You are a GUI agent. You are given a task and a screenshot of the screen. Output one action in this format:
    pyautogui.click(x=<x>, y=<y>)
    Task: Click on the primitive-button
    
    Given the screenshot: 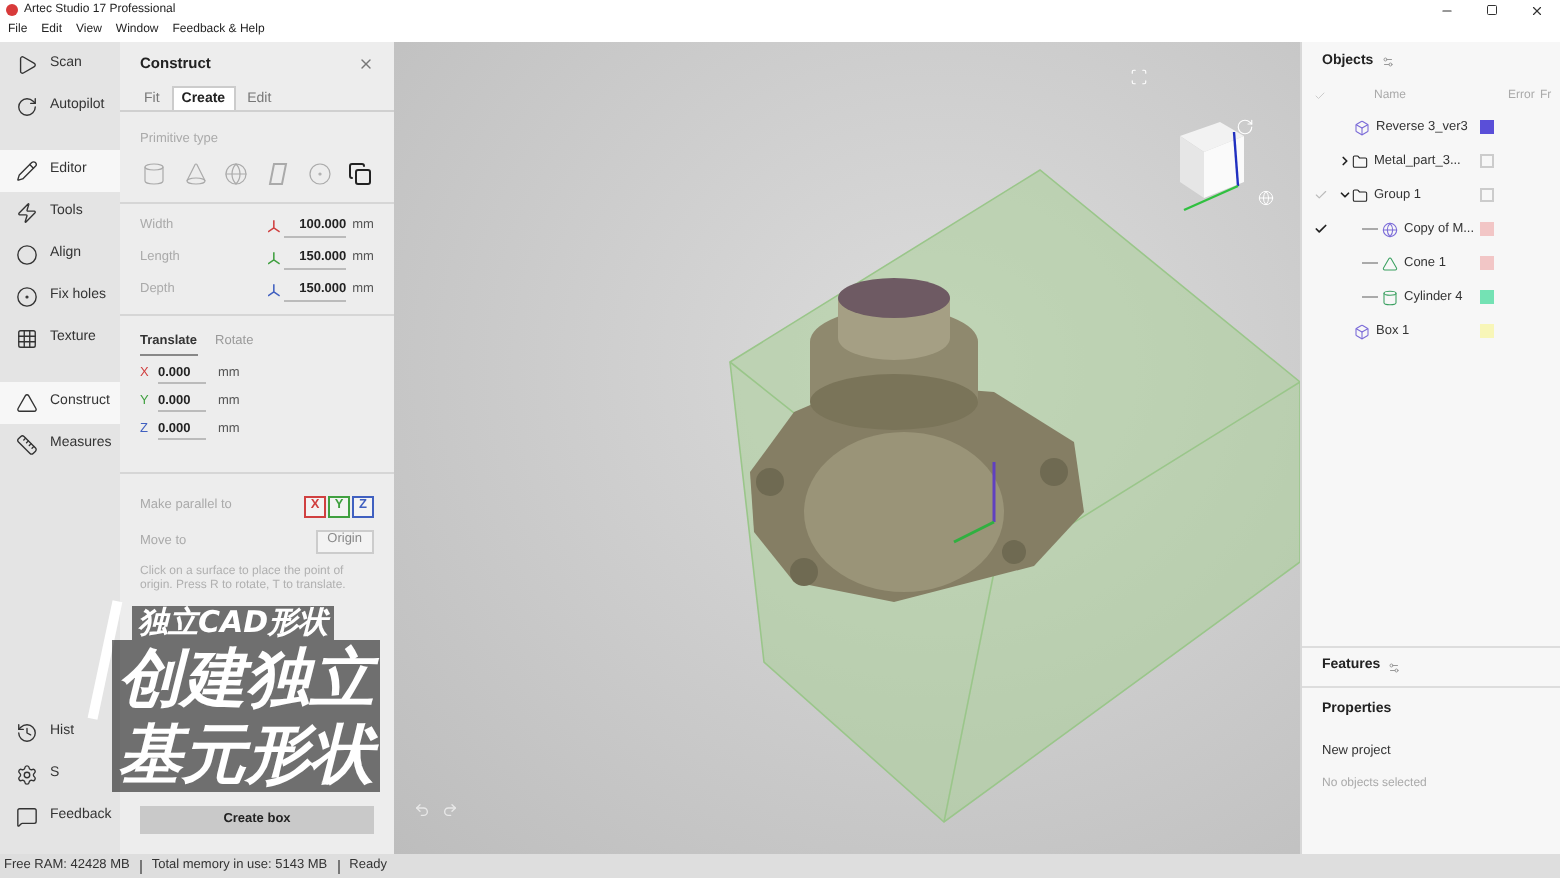 What is the action you would take?
    pyautogui.click(x=360, y=173)
    